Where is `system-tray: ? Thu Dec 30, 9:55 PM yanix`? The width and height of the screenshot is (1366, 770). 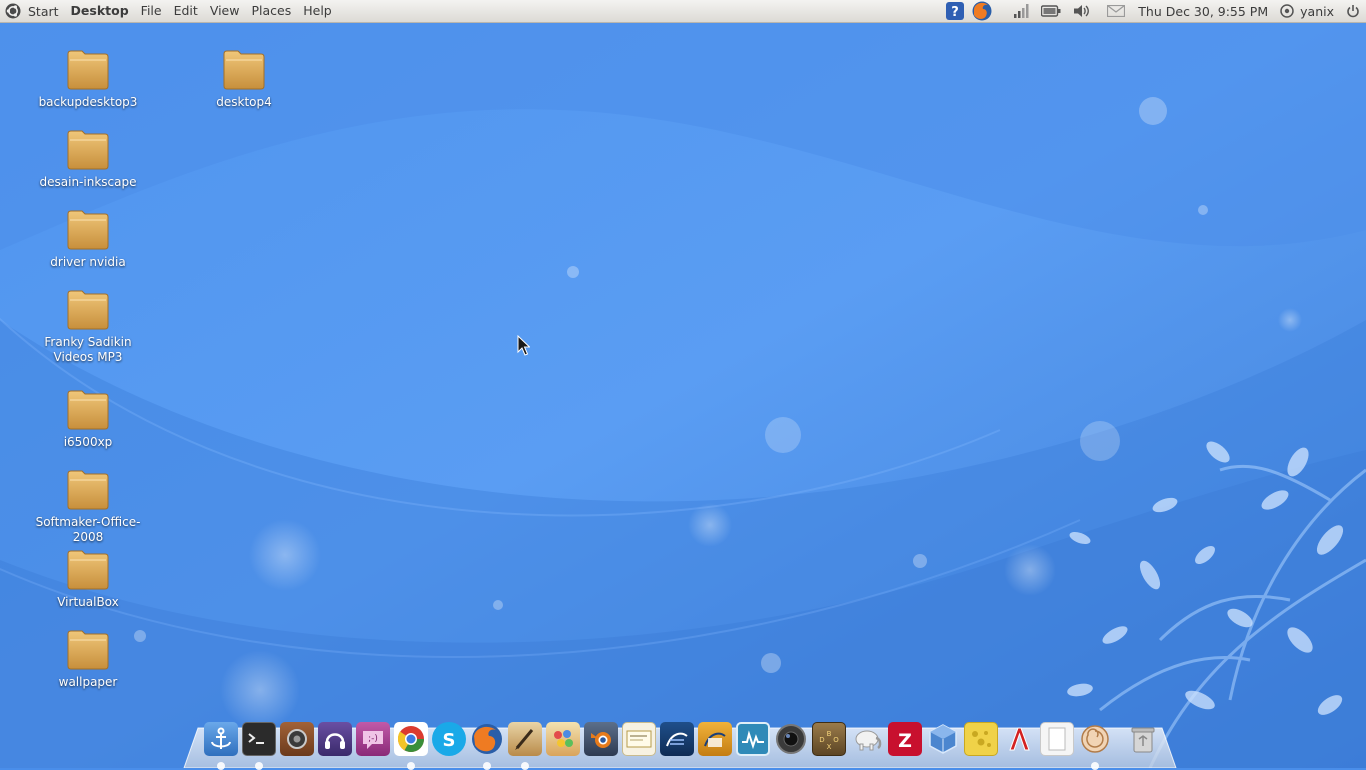
system-tray: ? Thu Dec 30, 9:55 PM yanix is located at coordinates (1155, 11).